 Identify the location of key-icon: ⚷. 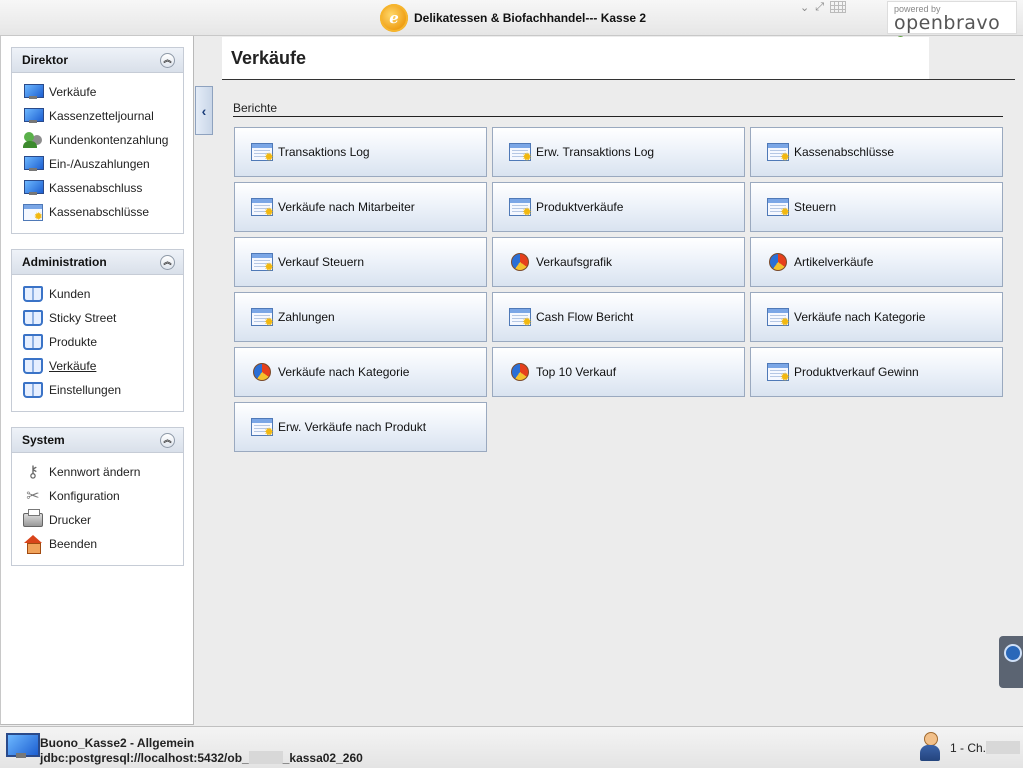
(33, 472).